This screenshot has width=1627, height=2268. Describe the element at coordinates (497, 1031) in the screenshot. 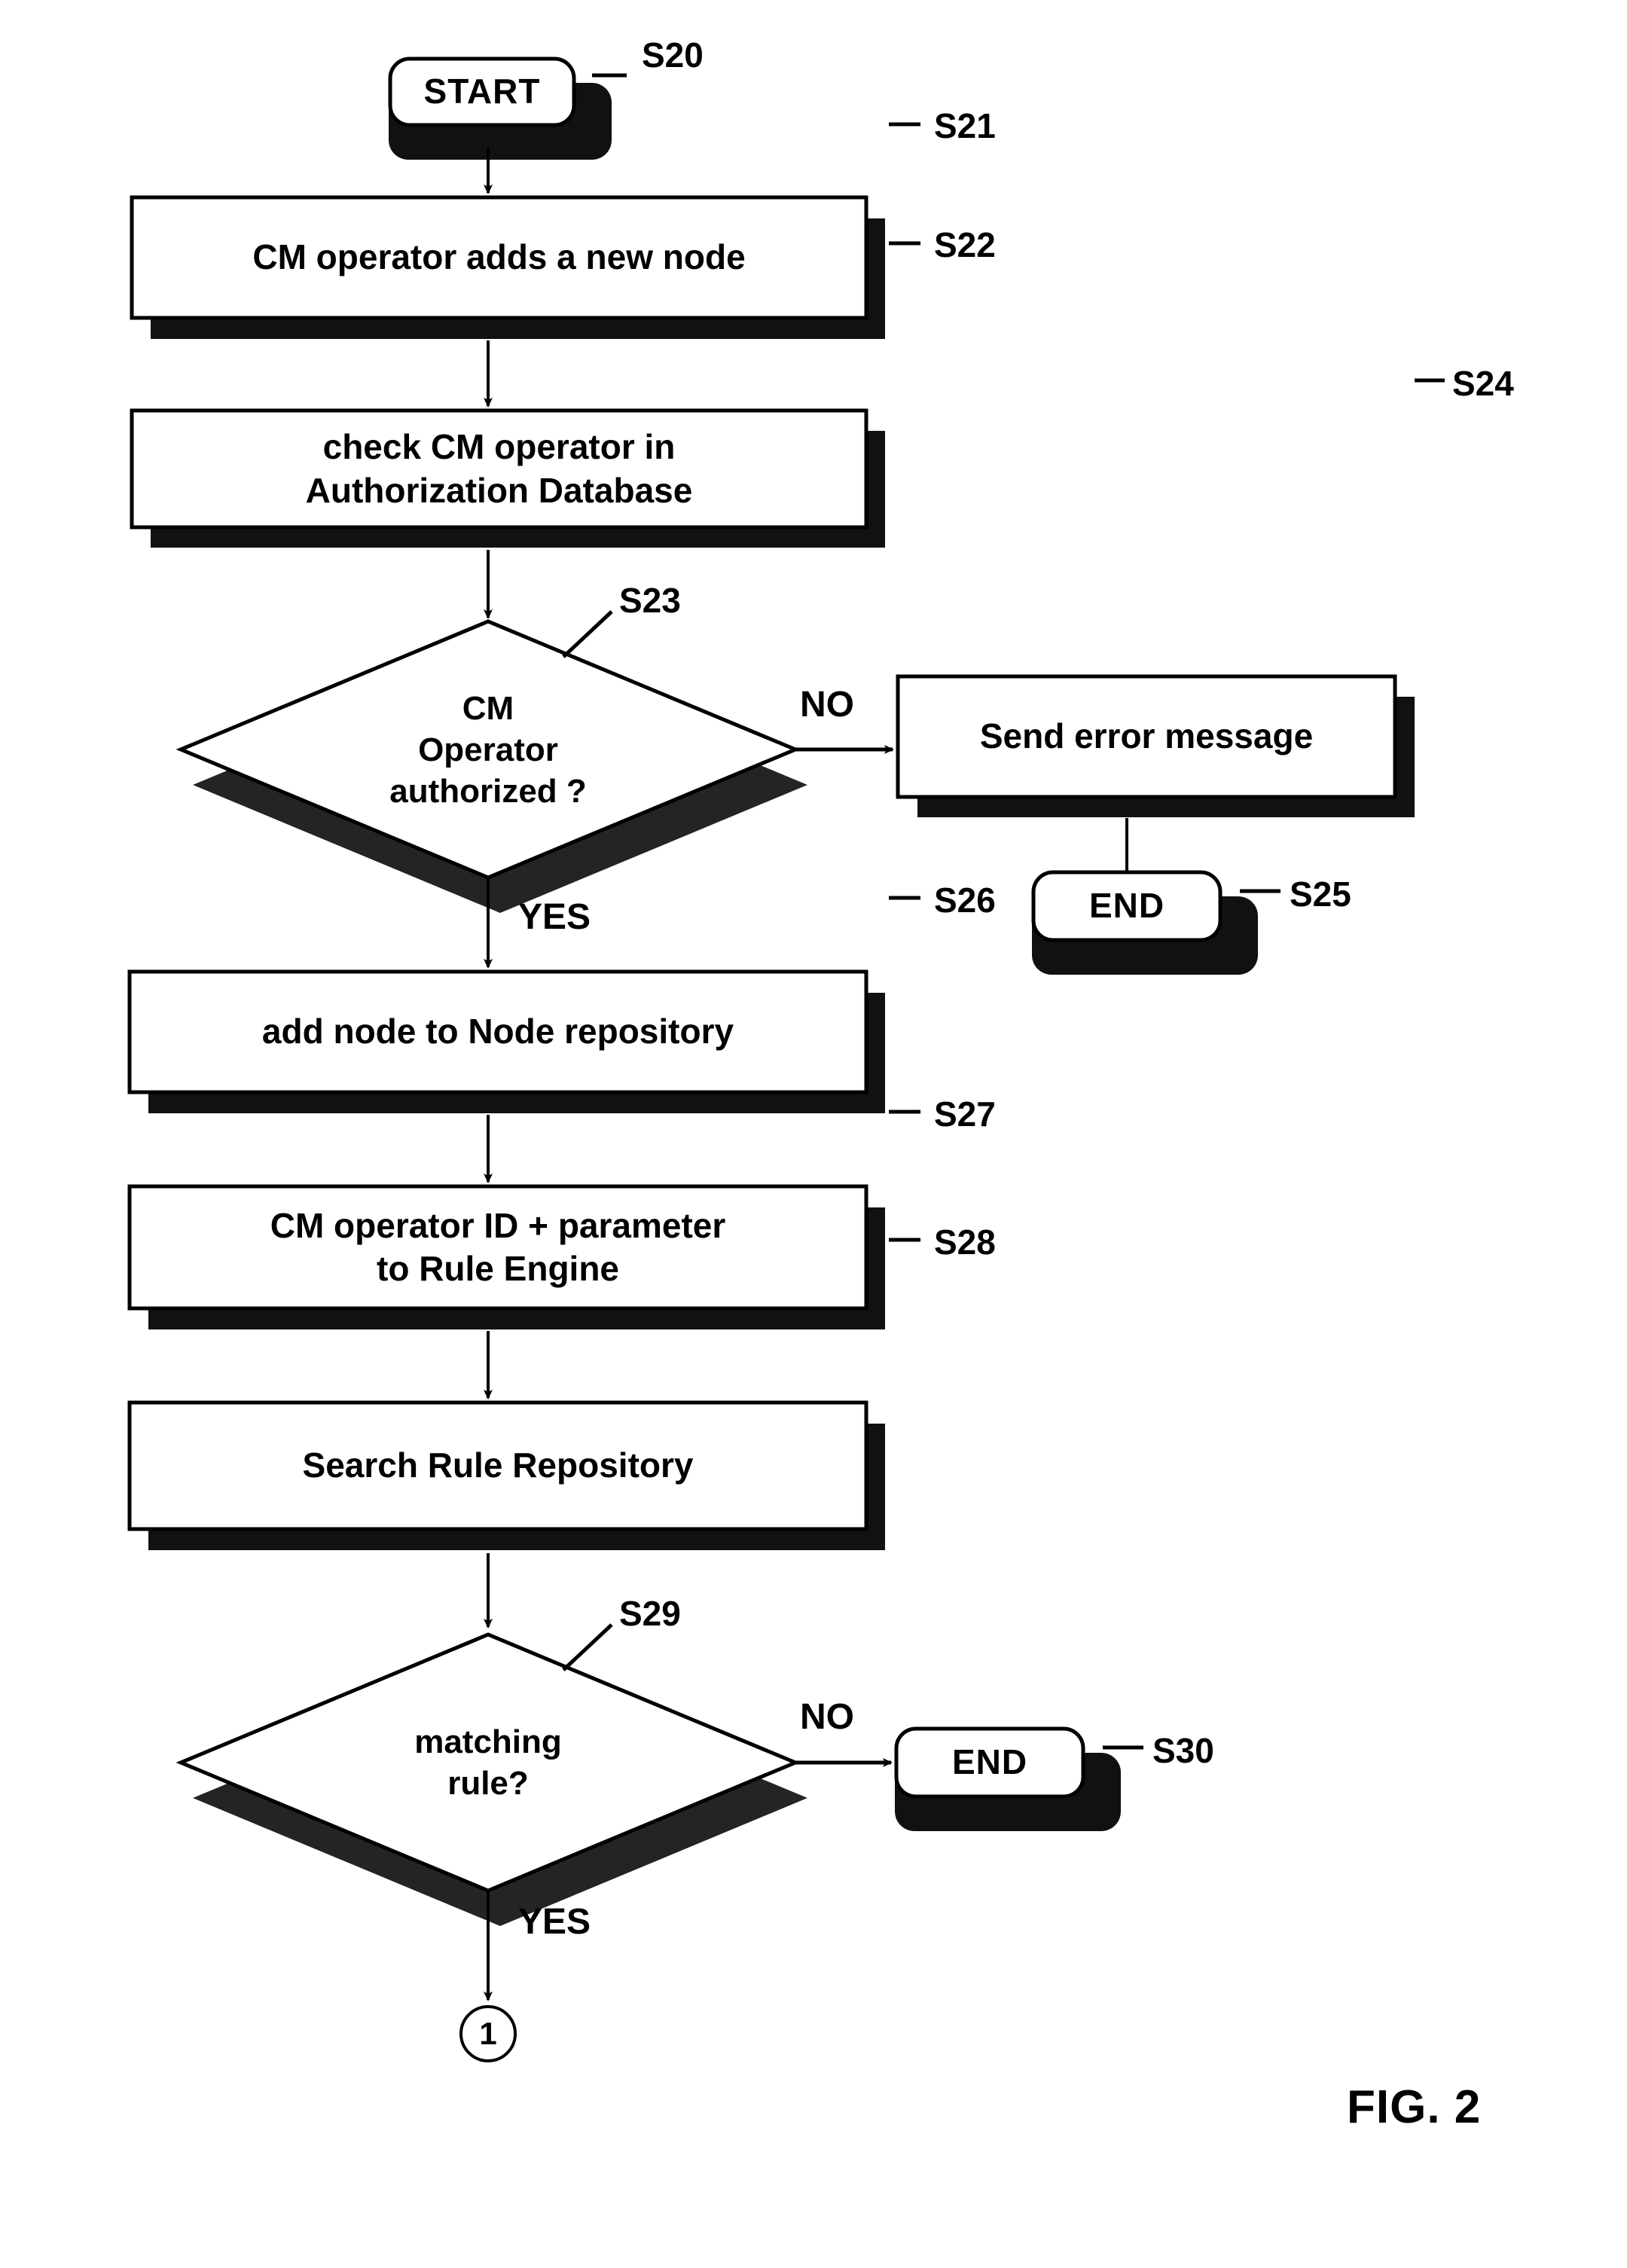

I see `s26-shape` at that location.